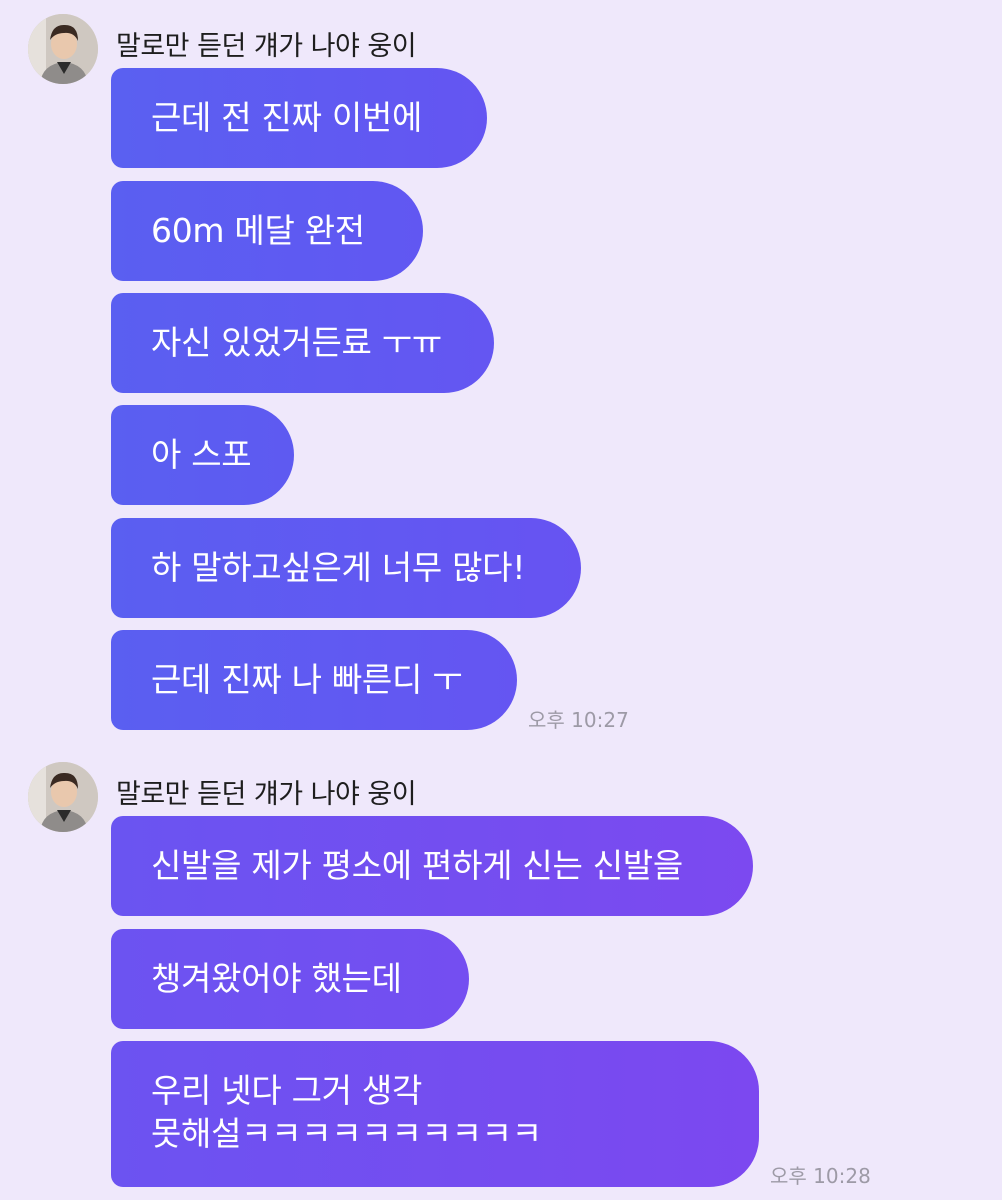  I want to click on profile-photo-icon, so click(63, 797).